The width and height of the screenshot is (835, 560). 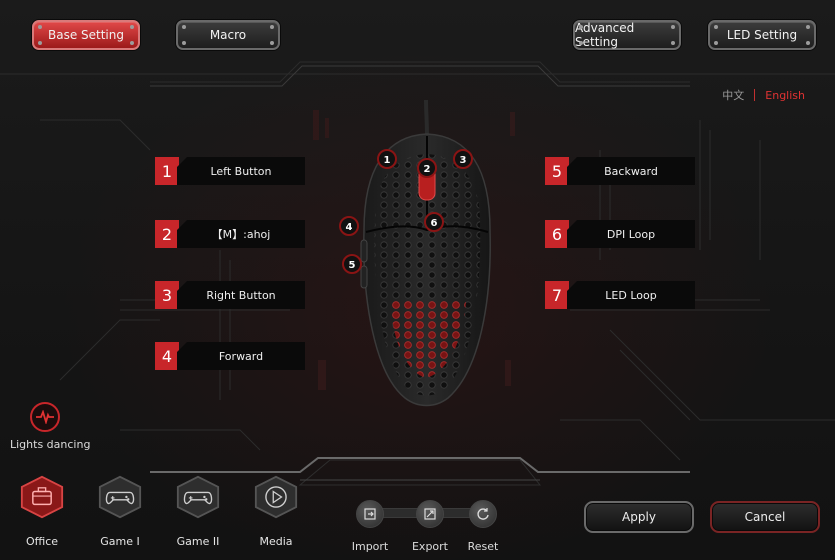 I want to click on profile-label: Media, so click(x=276, y=541).